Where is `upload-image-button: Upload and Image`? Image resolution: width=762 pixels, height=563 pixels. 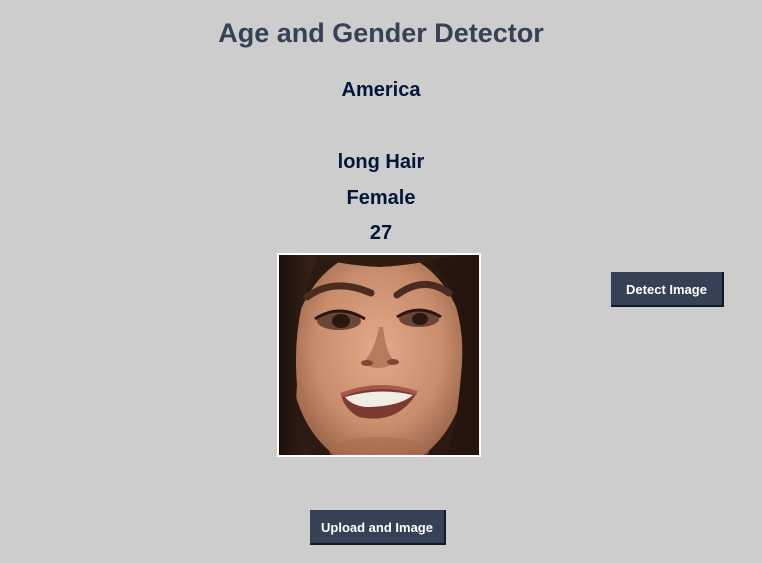
upload-image-button: Upload and Image is located at coordinates (378, 527).